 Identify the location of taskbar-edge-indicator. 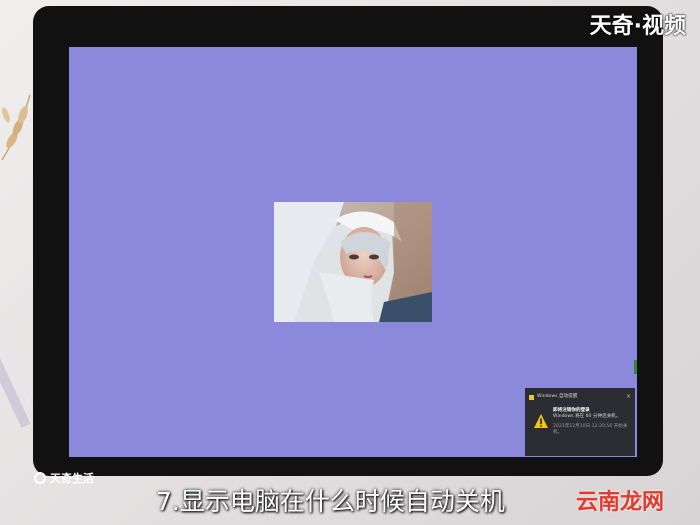
(635, 367).